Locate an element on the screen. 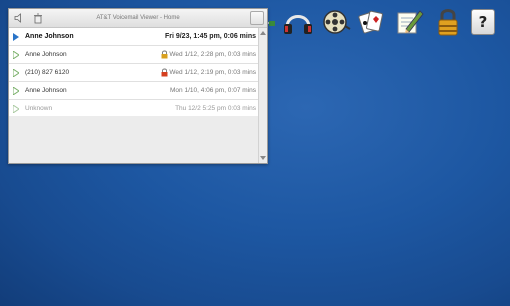 This screenshot has height=306, width=510. top-dock: ? is located at coordinates (384, 22).